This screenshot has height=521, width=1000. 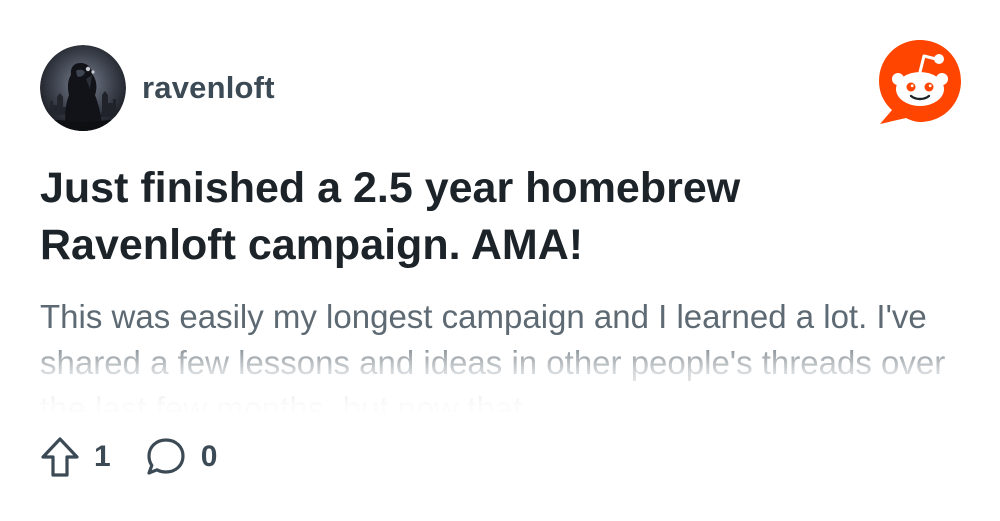 I want to click on post-header: ravenloft, so click(x=157, y=88).